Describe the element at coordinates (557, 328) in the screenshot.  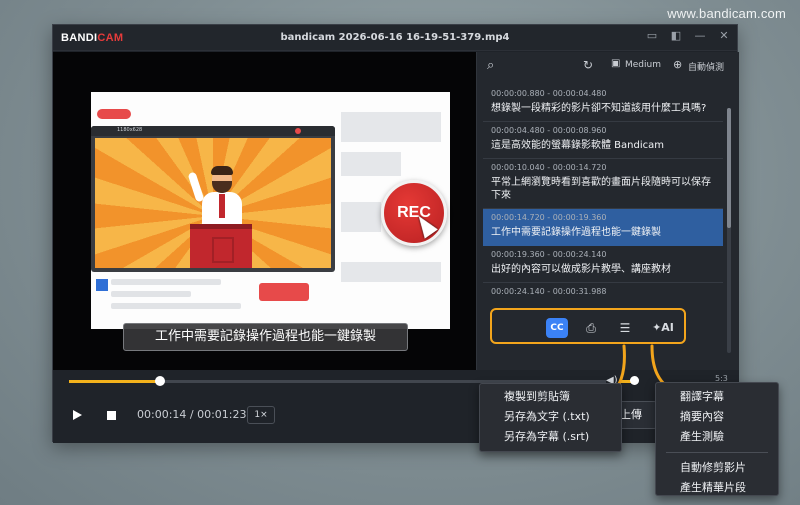
I see `cc-button: CC` at that location.